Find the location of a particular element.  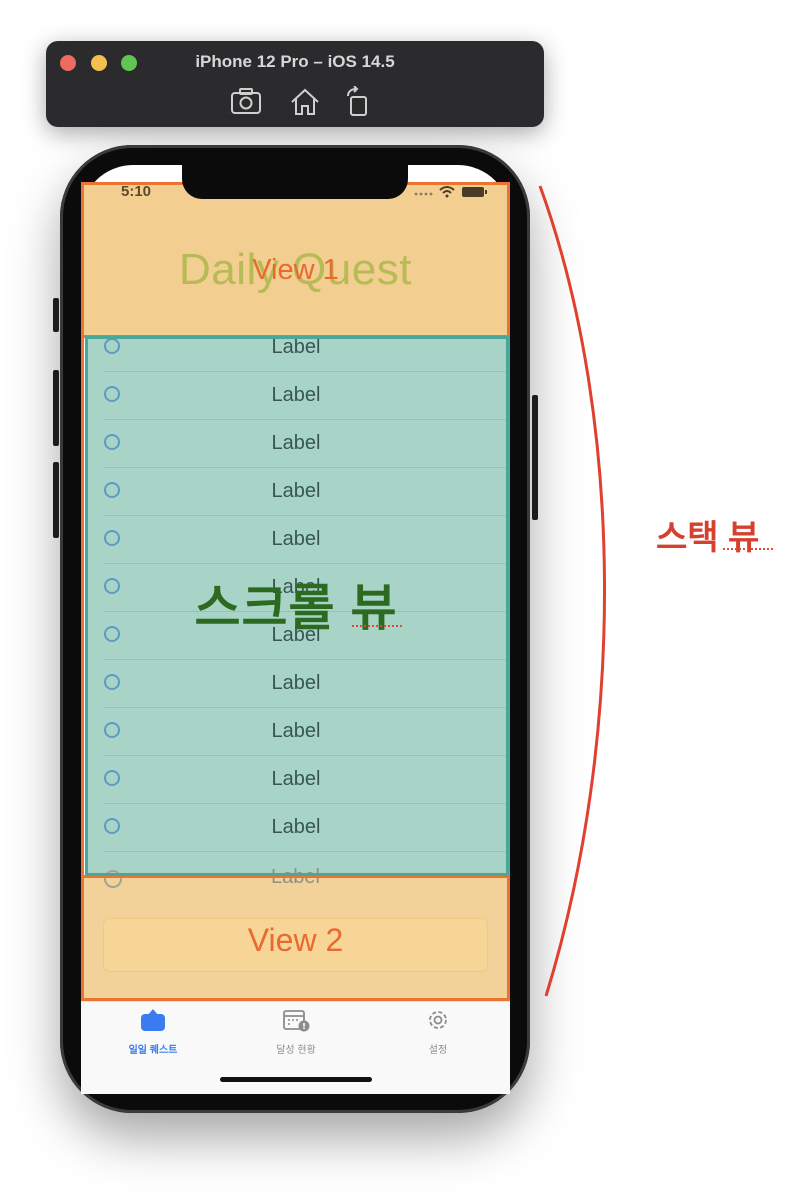

battery-icon is located at coordinates (474, 192).